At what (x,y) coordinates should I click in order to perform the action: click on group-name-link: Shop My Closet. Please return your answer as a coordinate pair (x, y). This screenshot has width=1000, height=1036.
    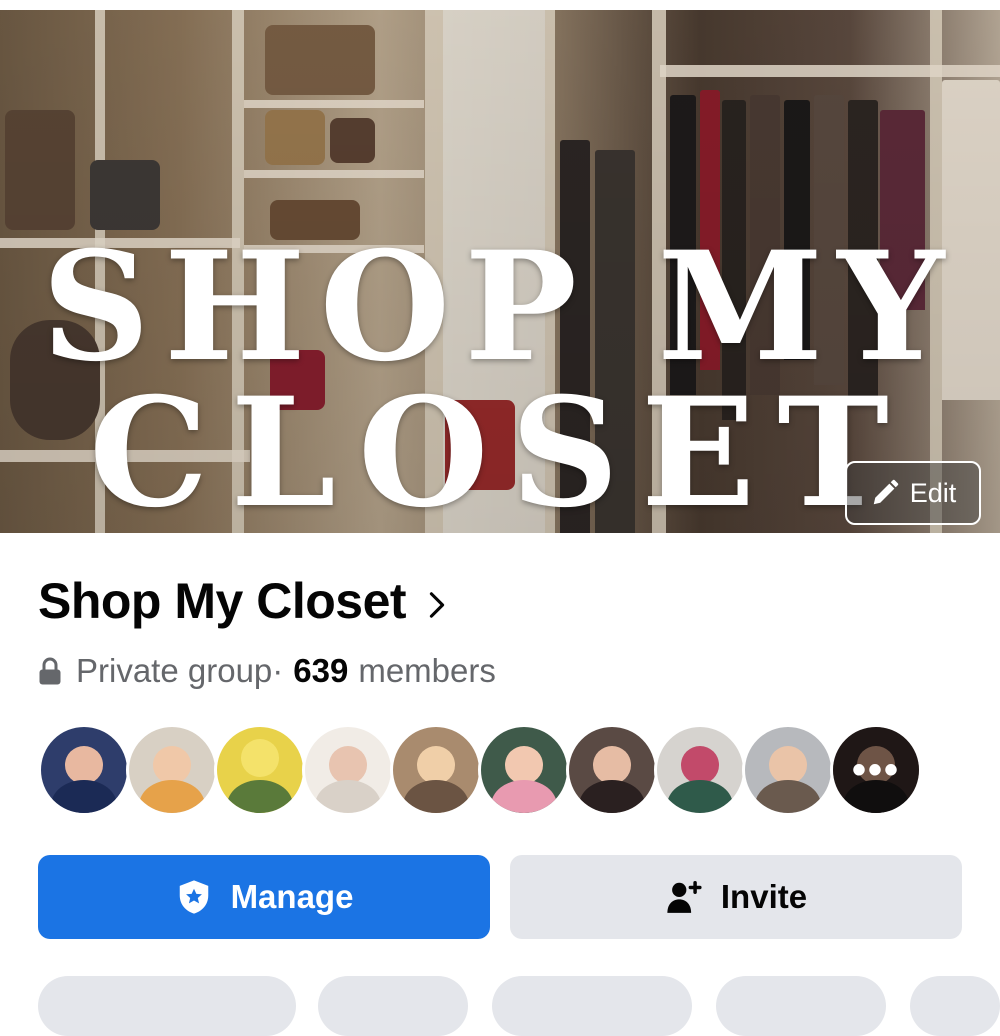
    Looking at the image, I should click on (242, 601).